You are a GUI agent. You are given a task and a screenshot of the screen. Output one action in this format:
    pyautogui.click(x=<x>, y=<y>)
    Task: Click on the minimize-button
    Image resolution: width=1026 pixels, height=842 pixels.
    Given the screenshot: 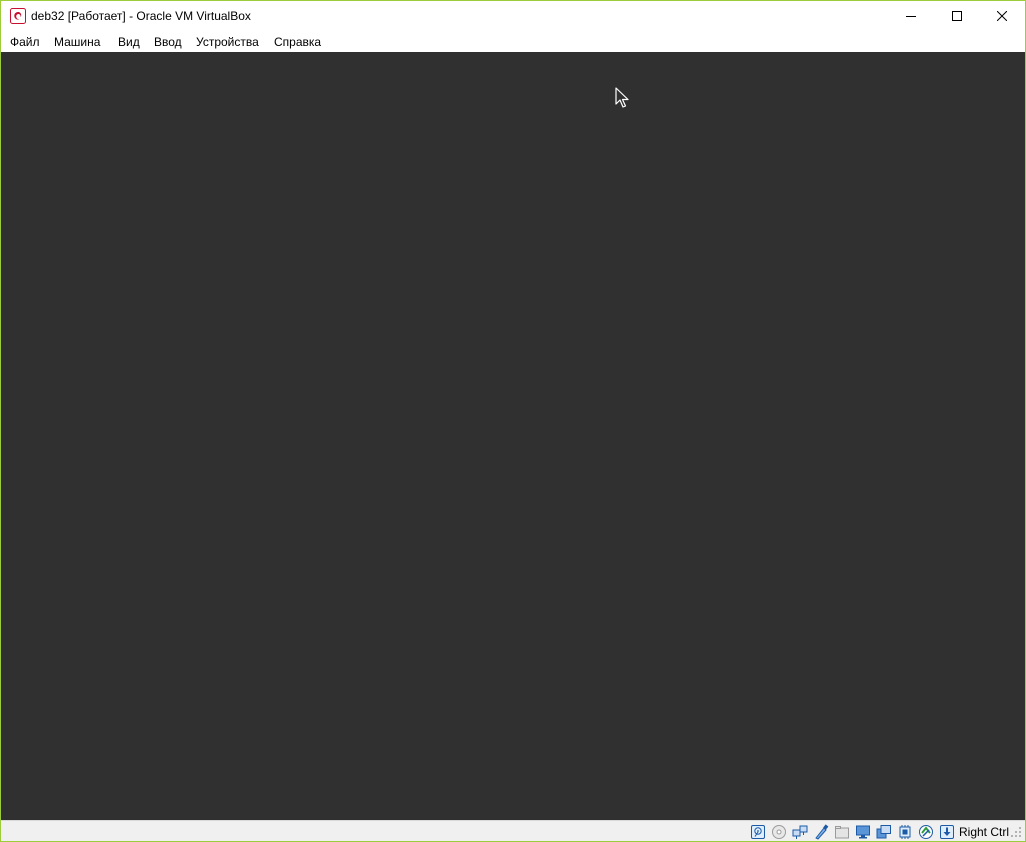 What is the action you would take?
    pyautogui.click(x=911, y=16)
    